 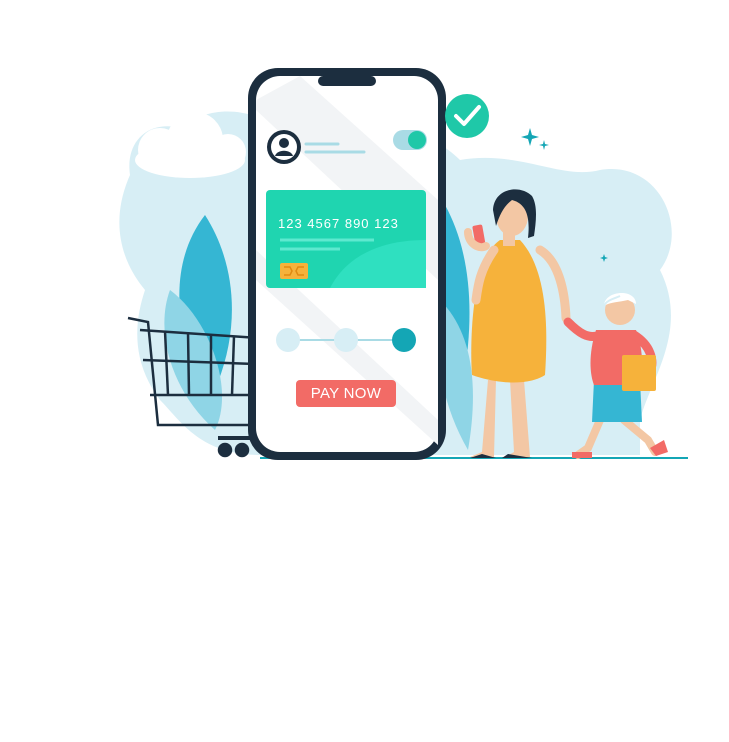 I want to click on avatar-icon, so click(x=284, y=147).